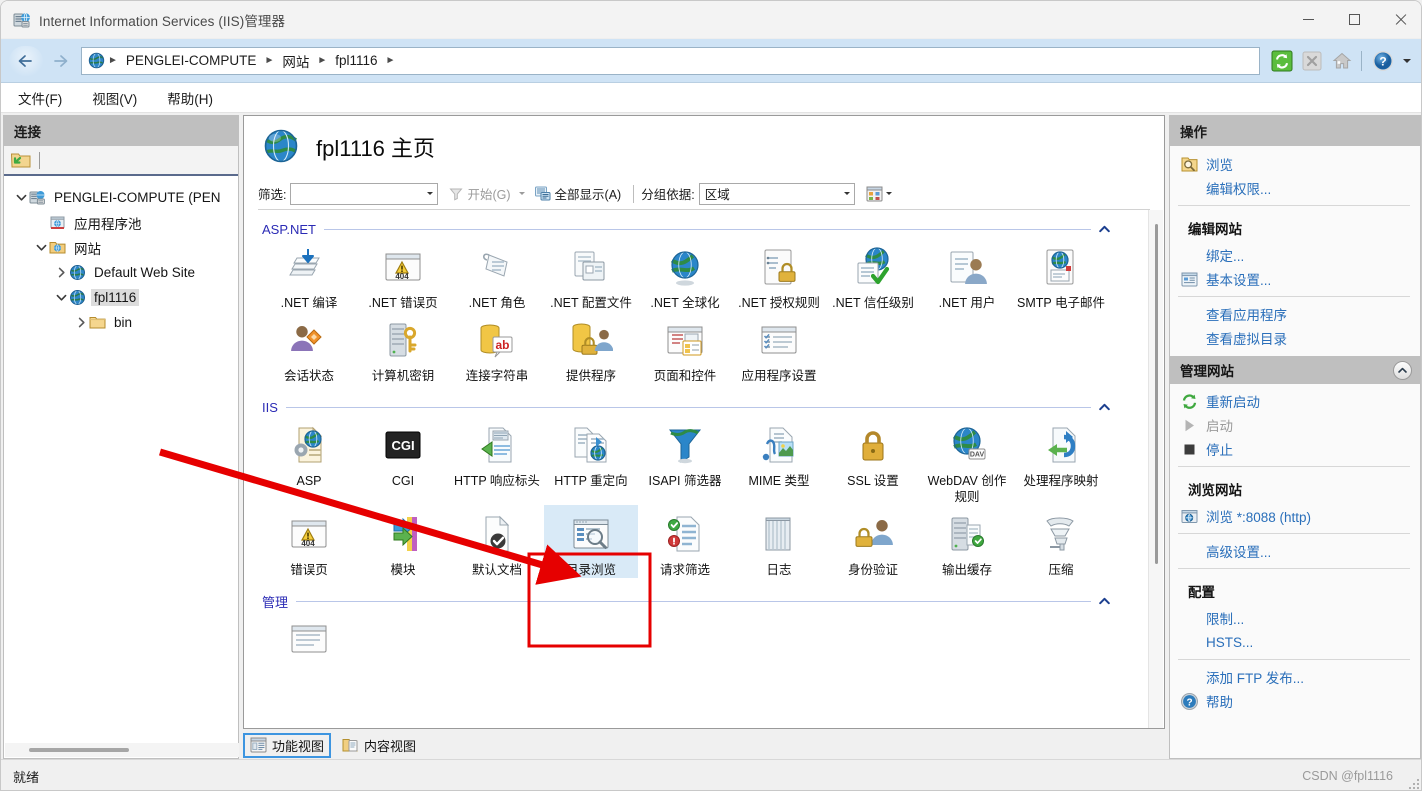 The height and width of the screenshot is (791, 1422). What do you see at coordinates (121, 247) in the screenshot?
I see `tree-node-: 网站` at bounding box center [121, 247].